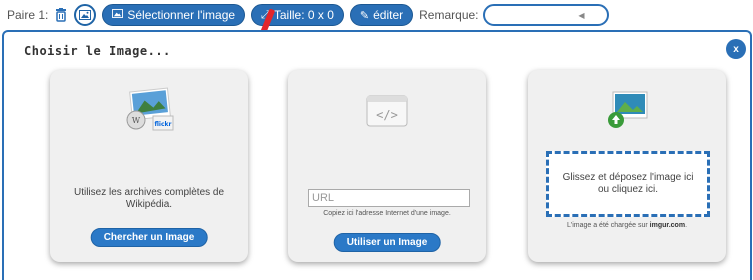 Image resolution: width=753 pixels, height=280 pixels. What do you see at coordinates (28, 15) in the screenshot?
I see `pair-label: Paire 1:` at bounding box center [28, 15].